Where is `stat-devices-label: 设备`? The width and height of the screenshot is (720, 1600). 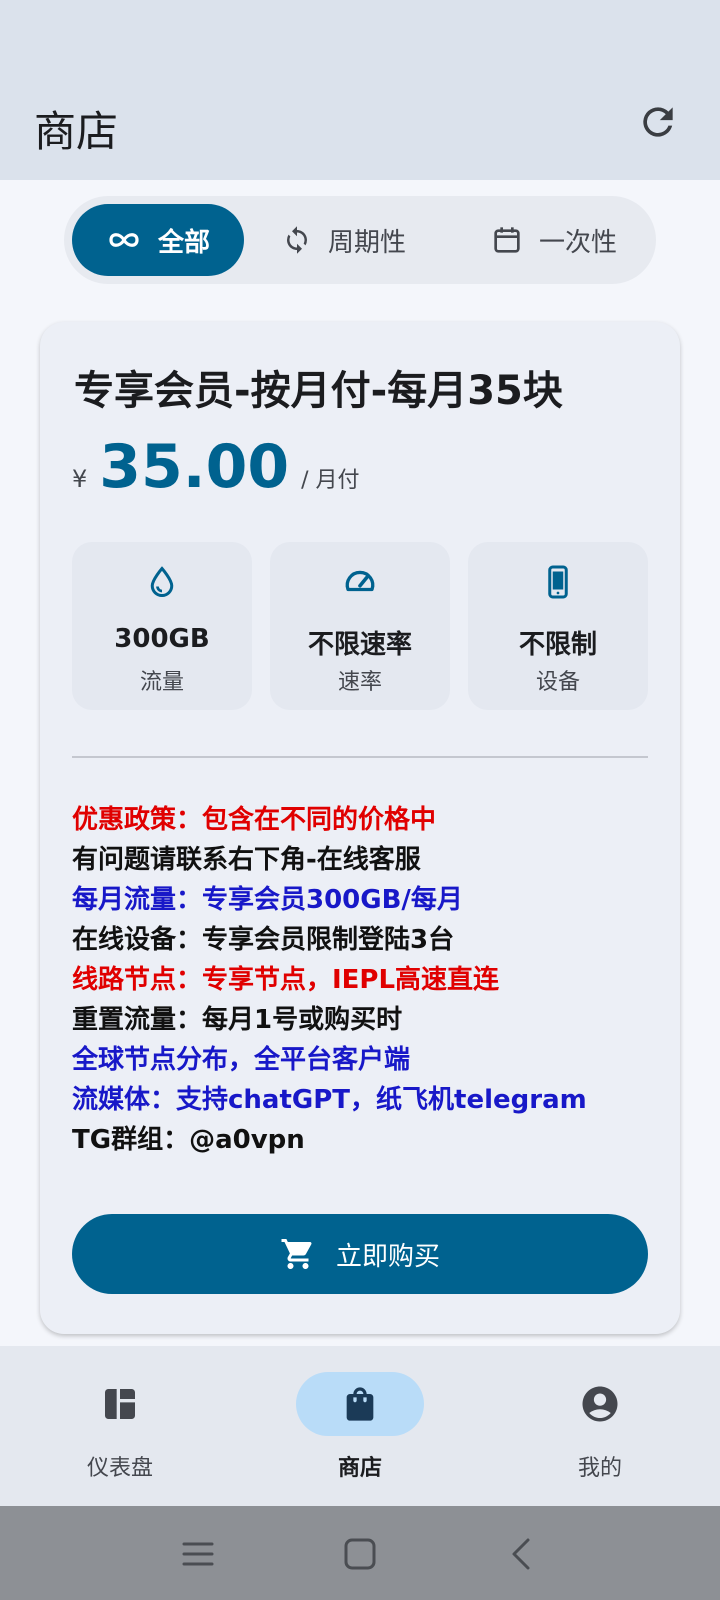
stat-devices-label: 设备 is located at coordinates (557, 682).